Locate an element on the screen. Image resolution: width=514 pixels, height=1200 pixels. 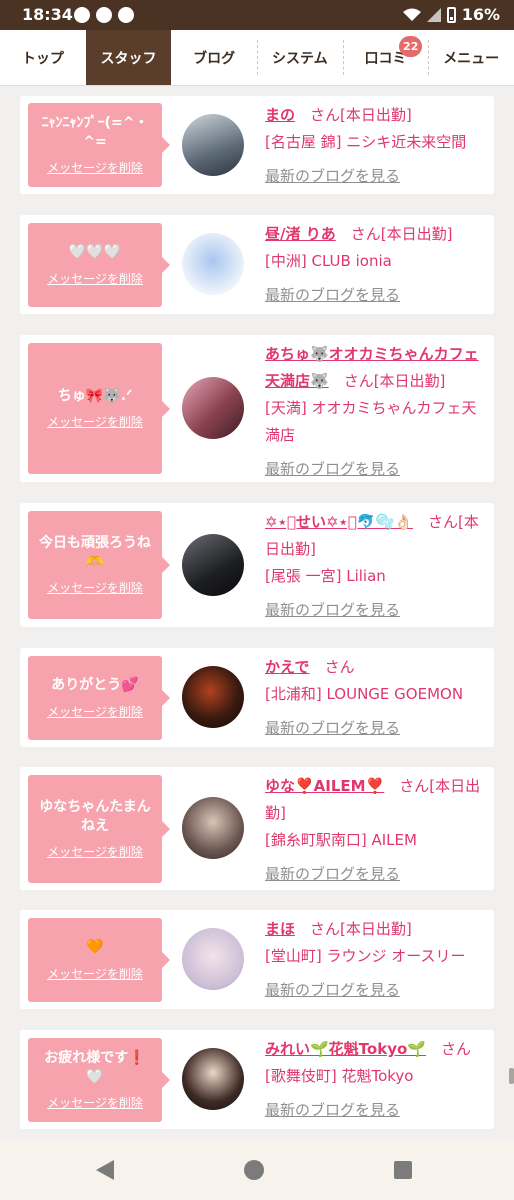
shop-name: [堂山町] ラウンジ オースリー is located at coordinates (365, 956).